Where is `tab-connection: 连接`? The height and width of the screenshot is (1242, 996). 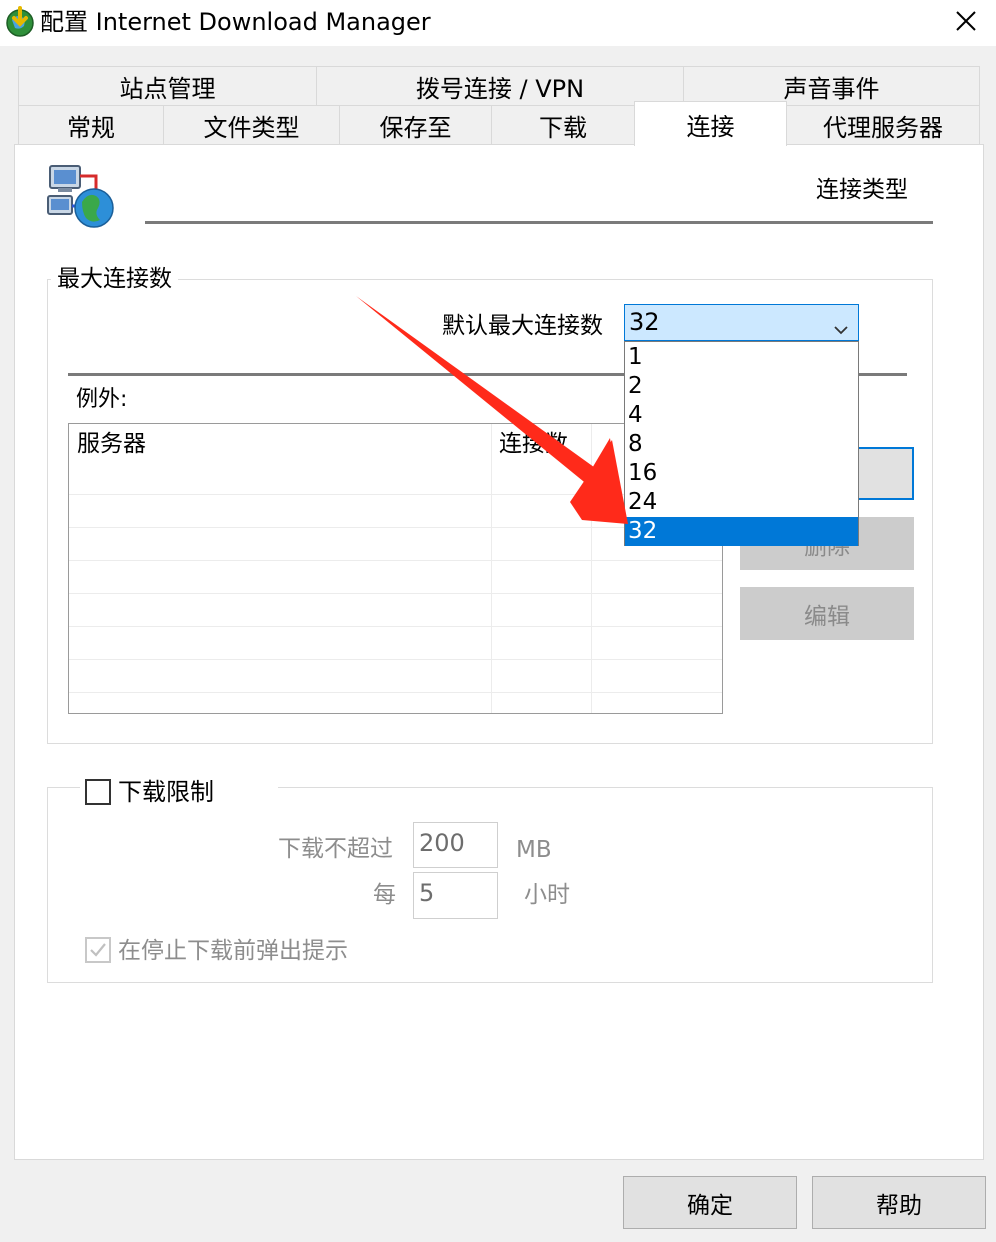 tab-connection: 连接 is located at coordinates (710, 123).